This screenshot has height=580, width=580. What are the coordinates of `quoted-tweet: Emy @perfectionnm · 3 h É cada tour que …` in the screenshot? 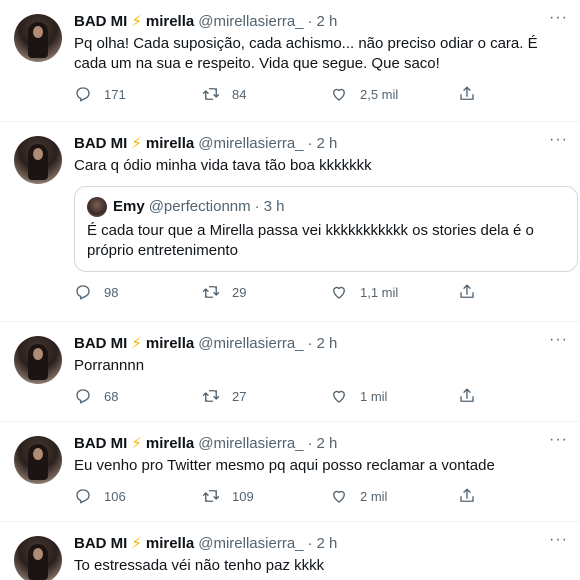 It's located at (326, 229).